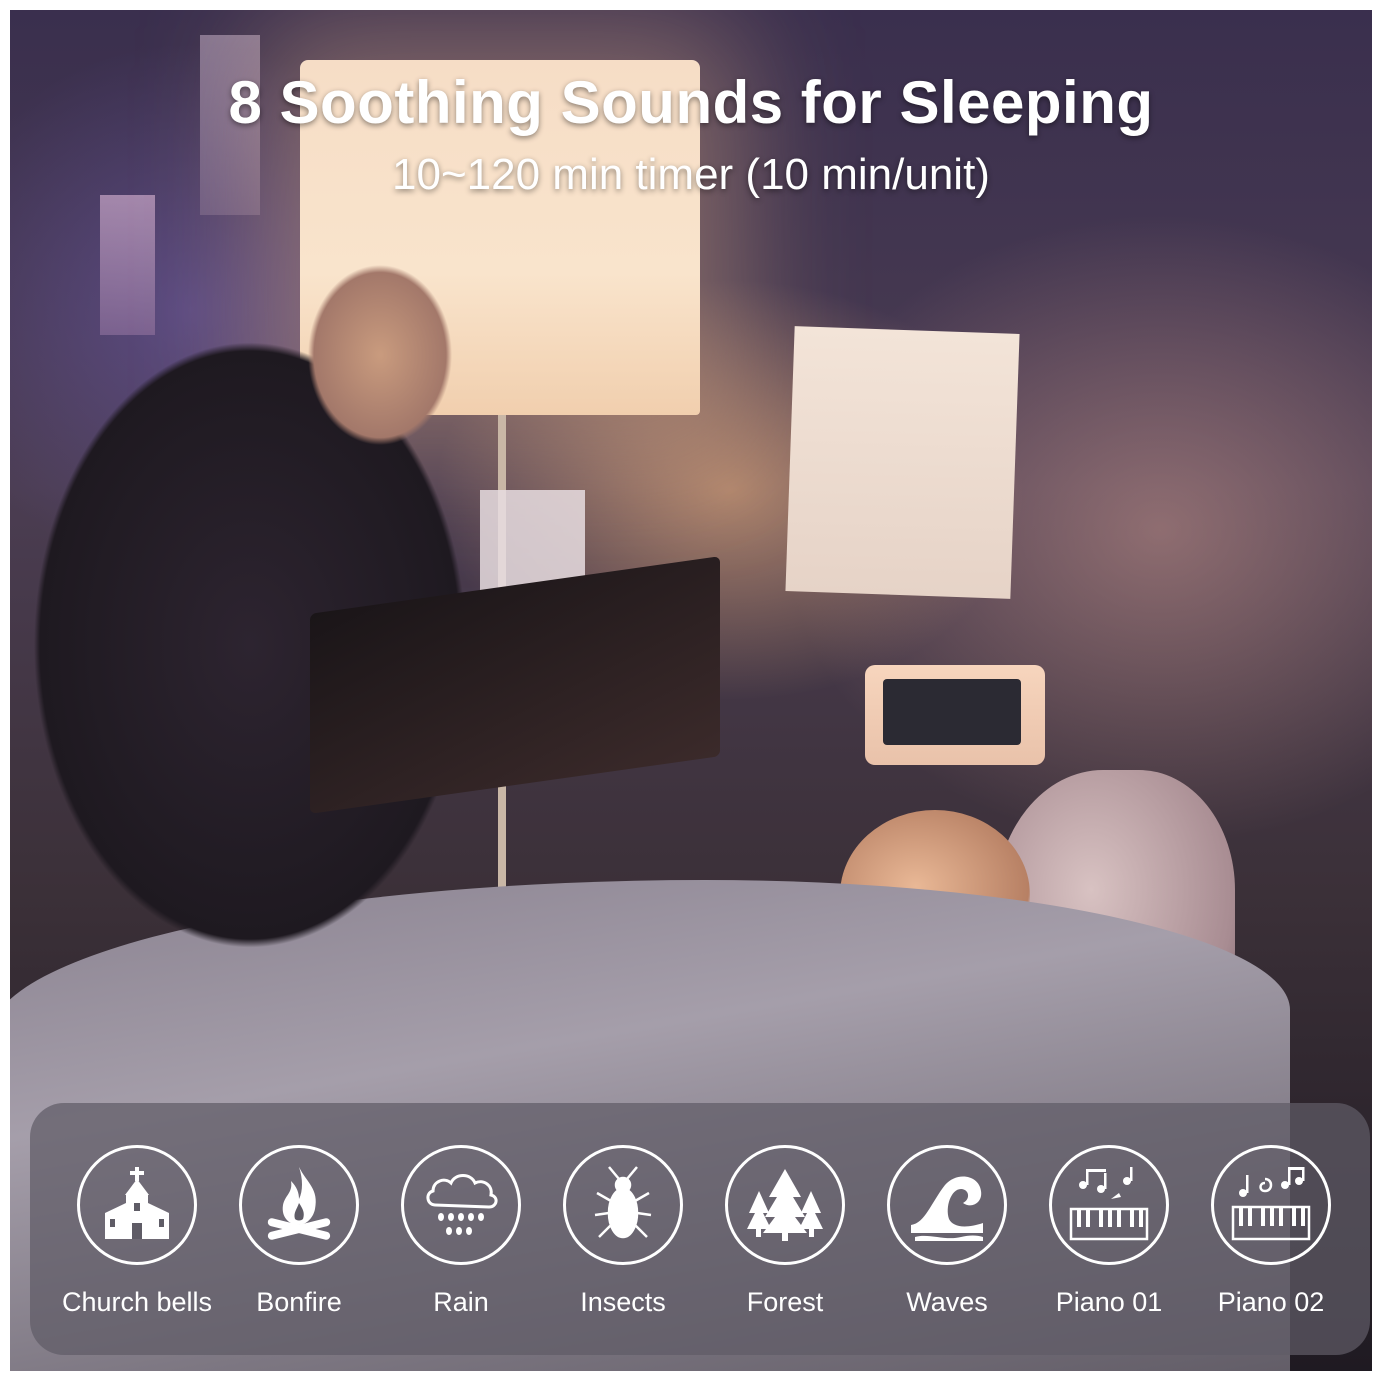  What do you see at coordinates (902, 462) in the screenshot?
I see `child-drawing` at bounding box center [902, 462].